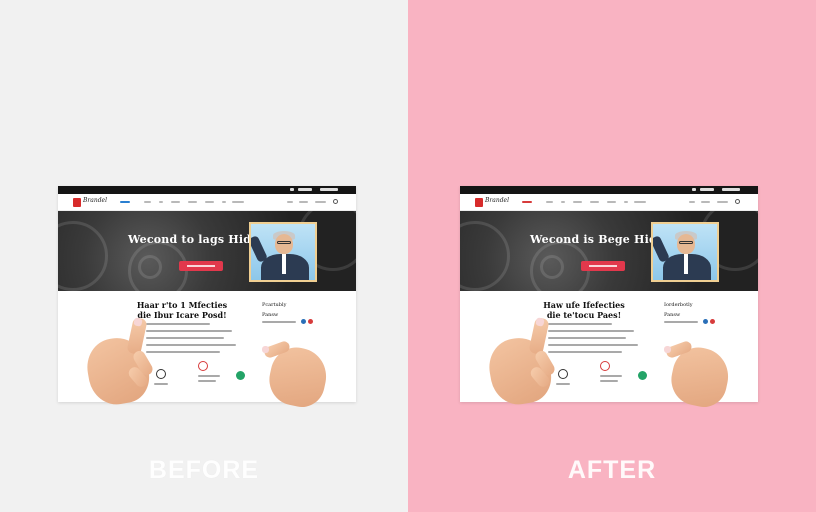 The height and width of the screenshot is (512, 816). I want to click on sidebar-heading: Iorderbotly, so click(678, 305).